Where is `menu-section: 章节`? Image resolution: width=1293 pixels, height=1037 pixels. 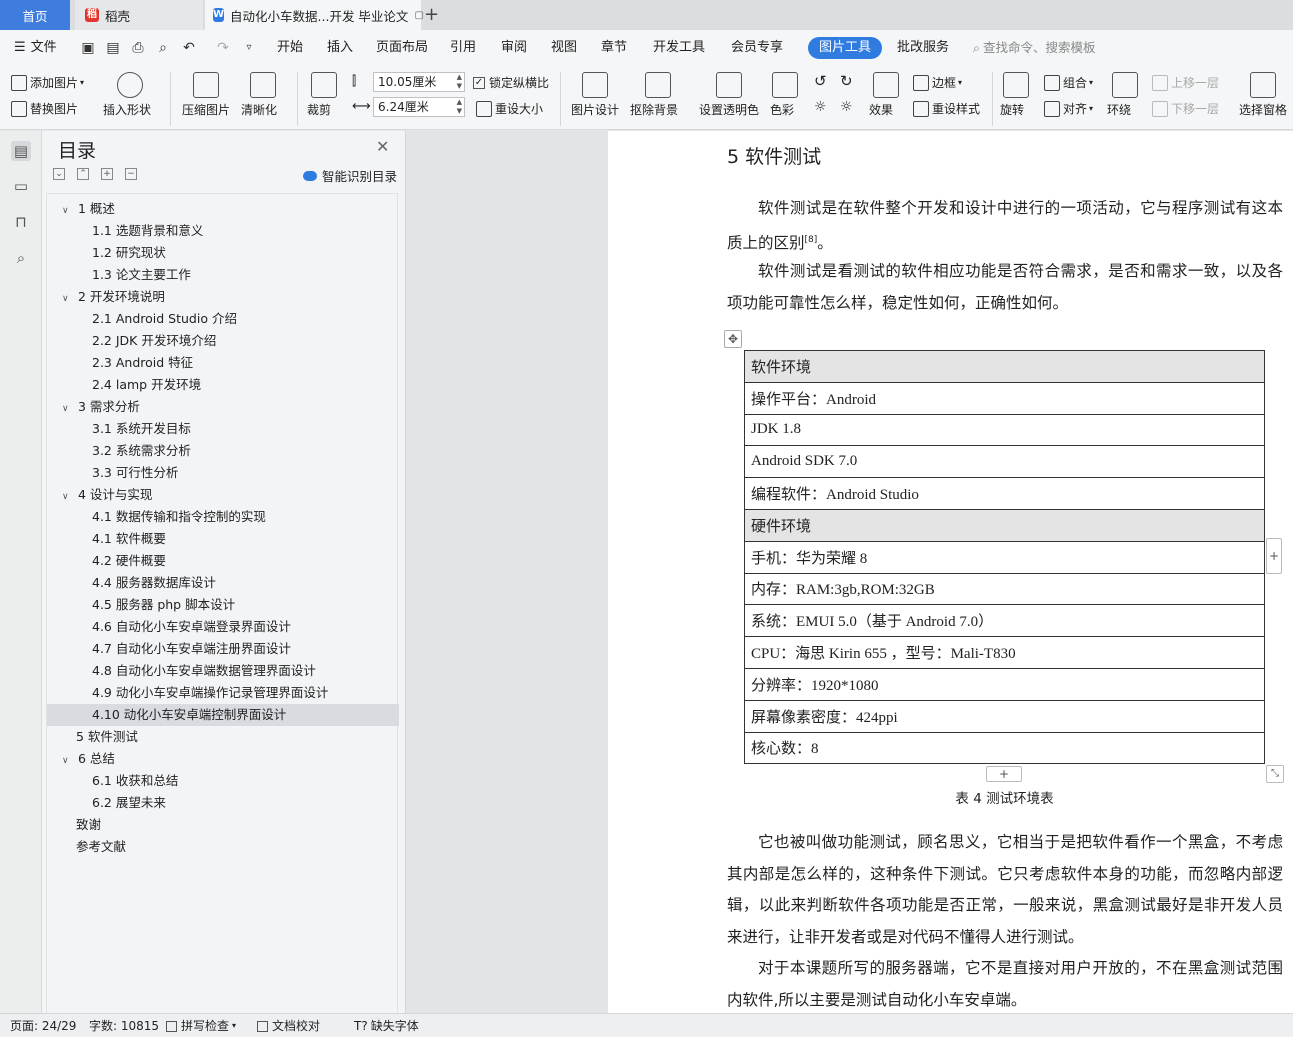
menu-section: 章节 is located at coordinates (614, 48).